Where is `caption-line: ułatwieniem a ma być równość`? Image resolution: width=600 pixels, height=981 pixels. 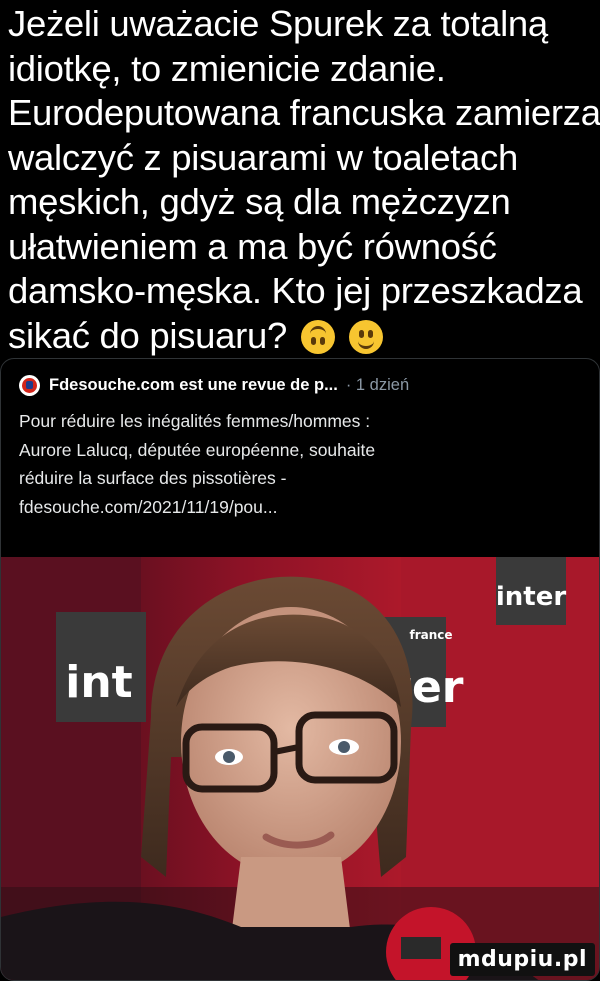
caption-line: ułatwieniem a ma być równość is located at coordinates (252, 246).